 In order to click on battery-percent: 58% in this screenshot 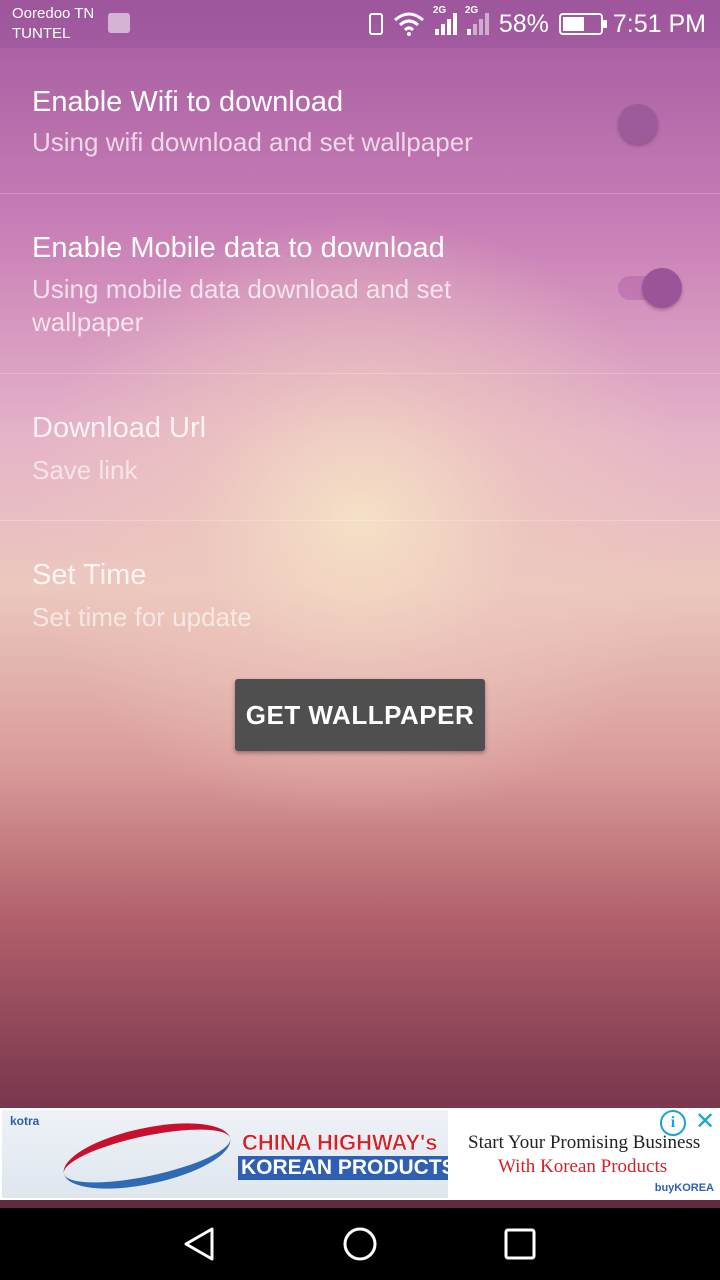, I will do `click(523, 23)`.